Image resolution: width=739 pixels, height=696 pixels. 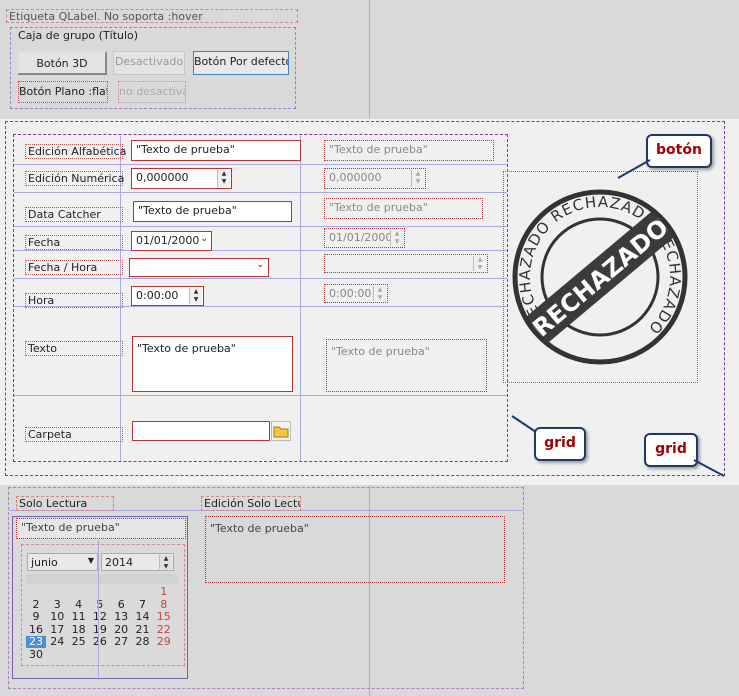 I want to click on calendar-day: 10, so click(x=57, y=617).